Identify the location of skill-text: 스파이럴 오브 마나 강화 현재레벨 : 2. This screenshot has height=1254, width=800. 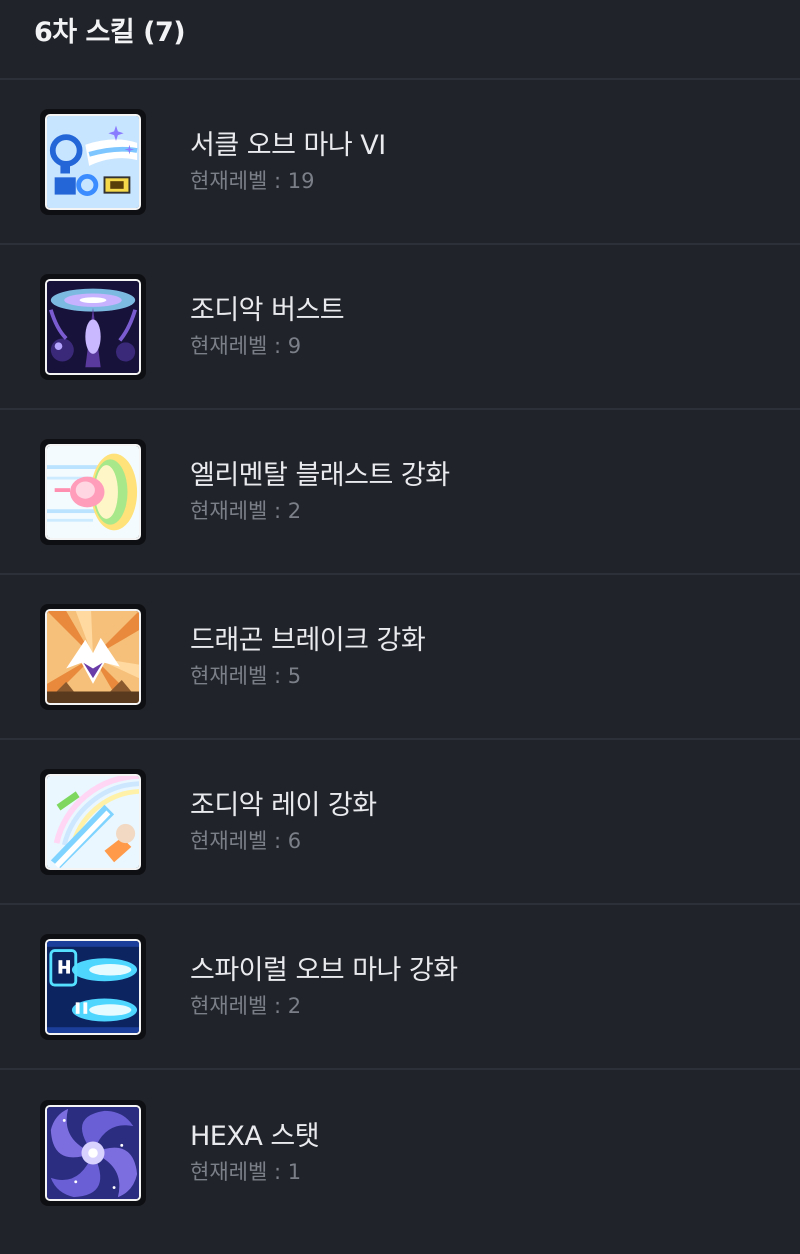
(324, 987).